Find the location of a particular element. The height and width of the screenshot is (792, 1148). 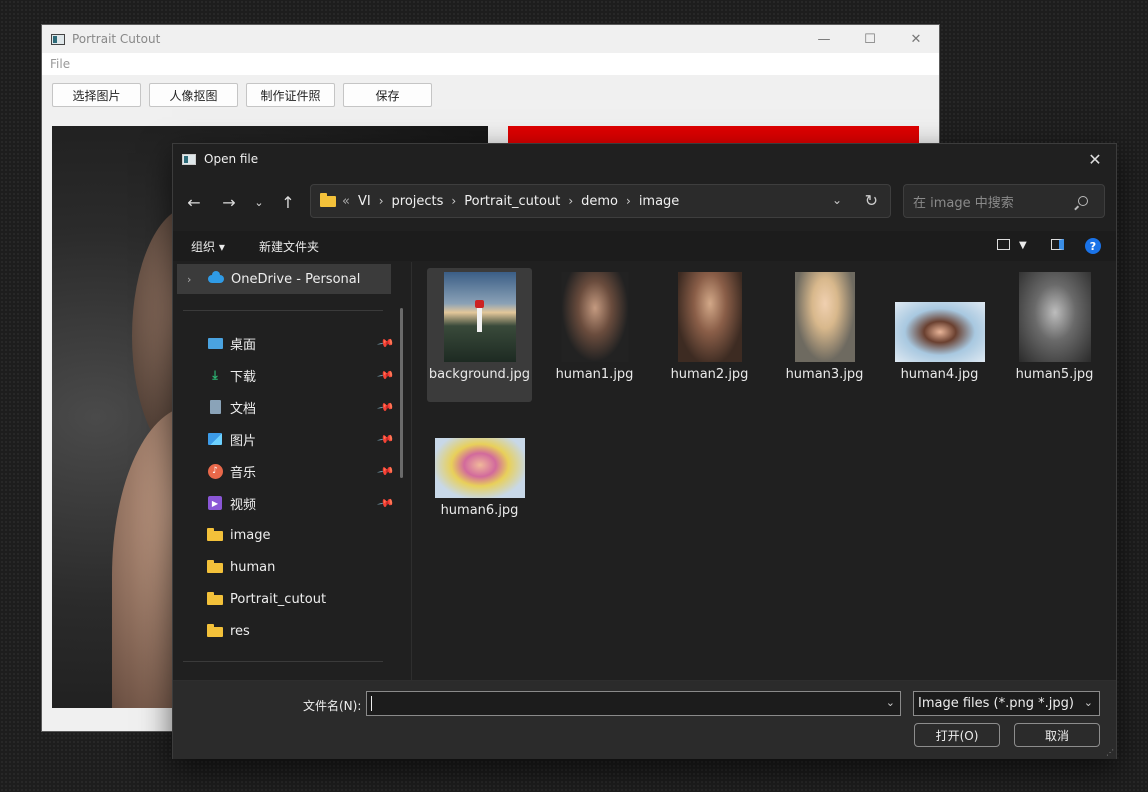

sidebar-item-music: ♪ 音乐 📌 is located at coordinates (301, 471).